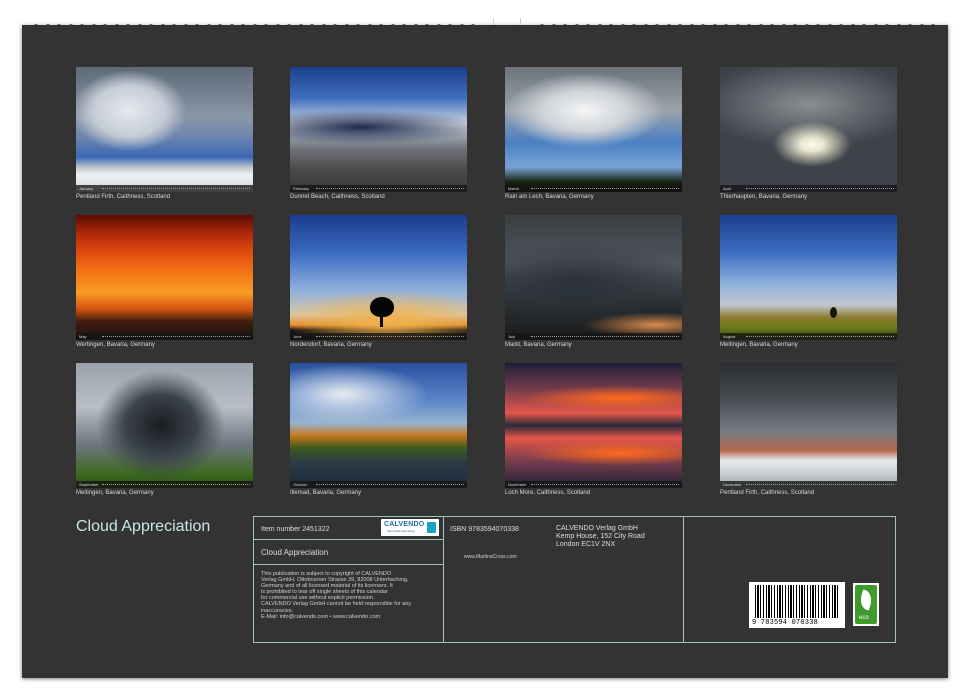 The image size is (971, 700). Describe the element at coordinates (337, 197) in the screenshot. I see `photo-caption: Dunnet Beach, Caithness, Scotland` at that location.